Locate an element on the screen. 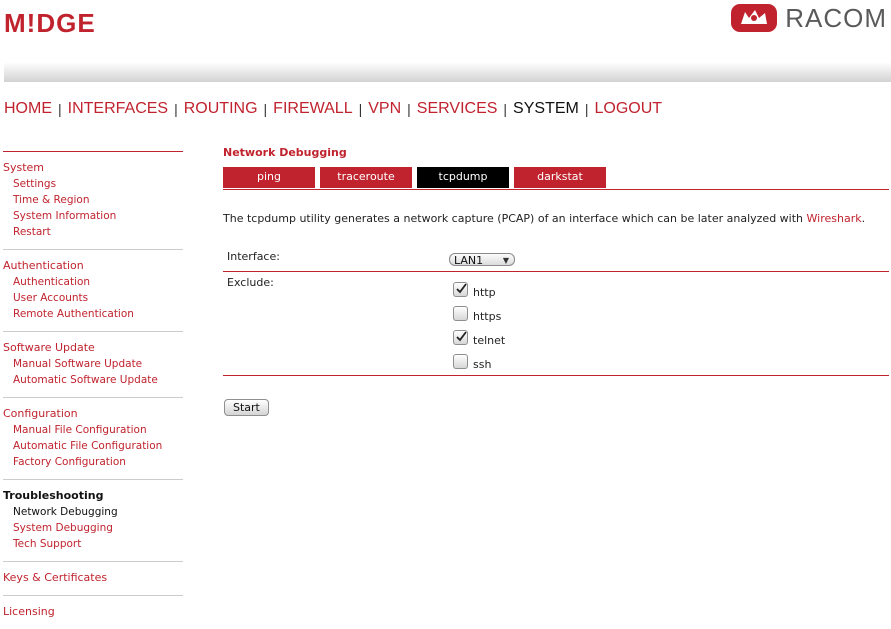 The image size is (891, 629). nav-system: SYSTEM is located at coordinates (546, 109).